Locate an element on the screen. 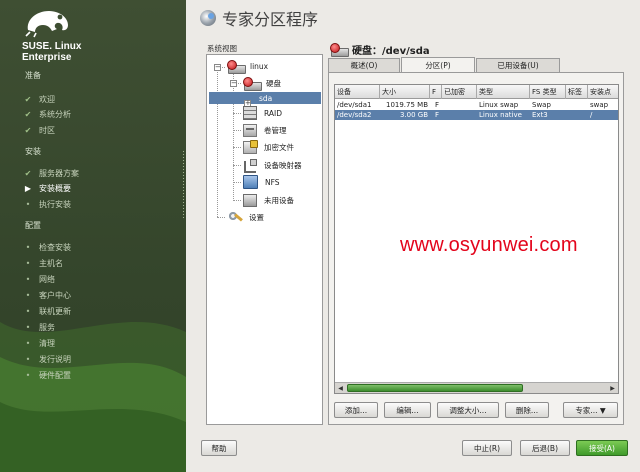  tab-bar: 概述(O) 分区(P) 已用设备(U) is located at coordinates (444, 64).